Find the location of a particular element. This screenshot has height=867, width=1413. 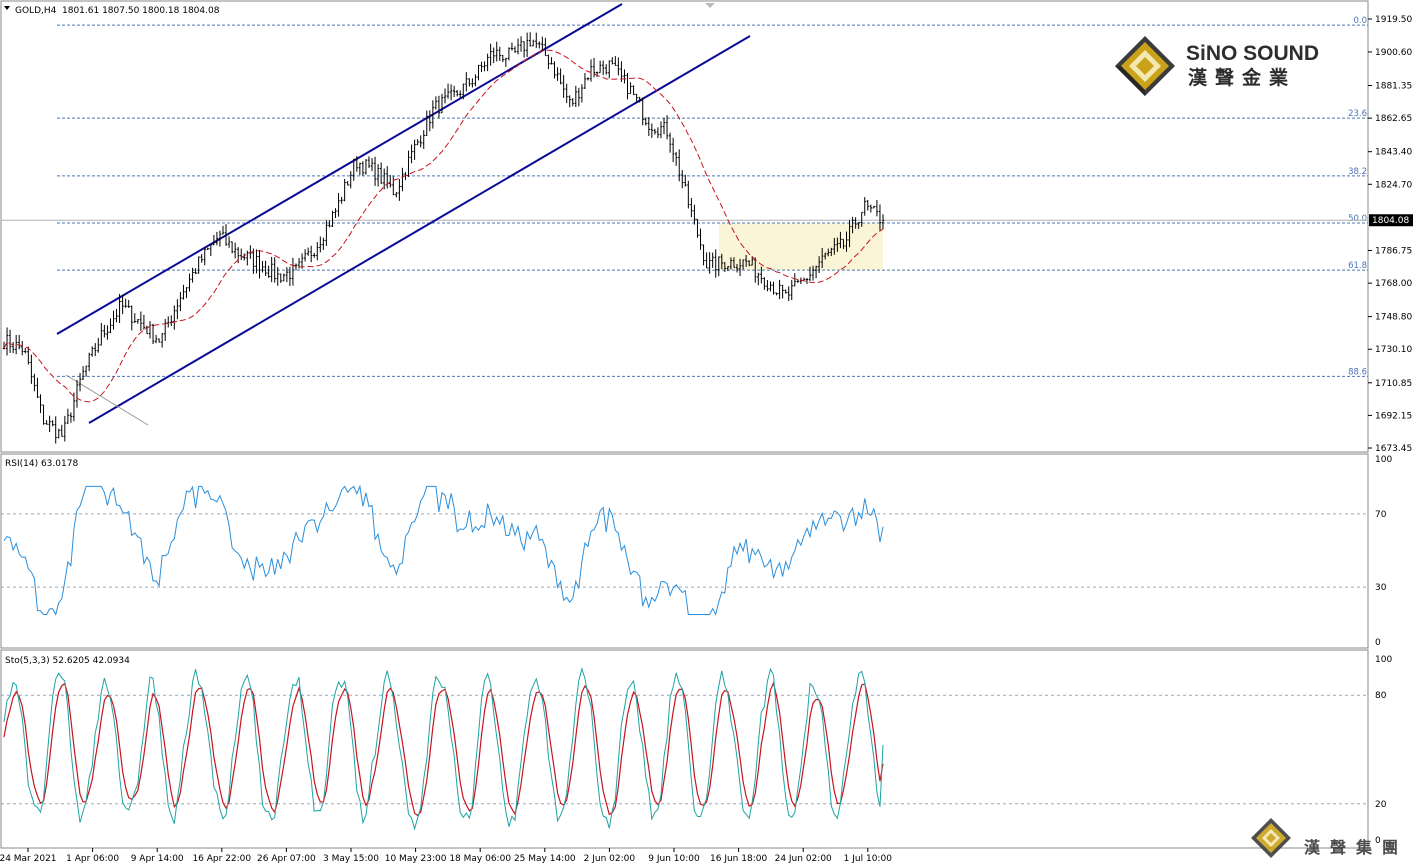

price-tick-label: 1862.65 is located at coordinates (1393, 119).